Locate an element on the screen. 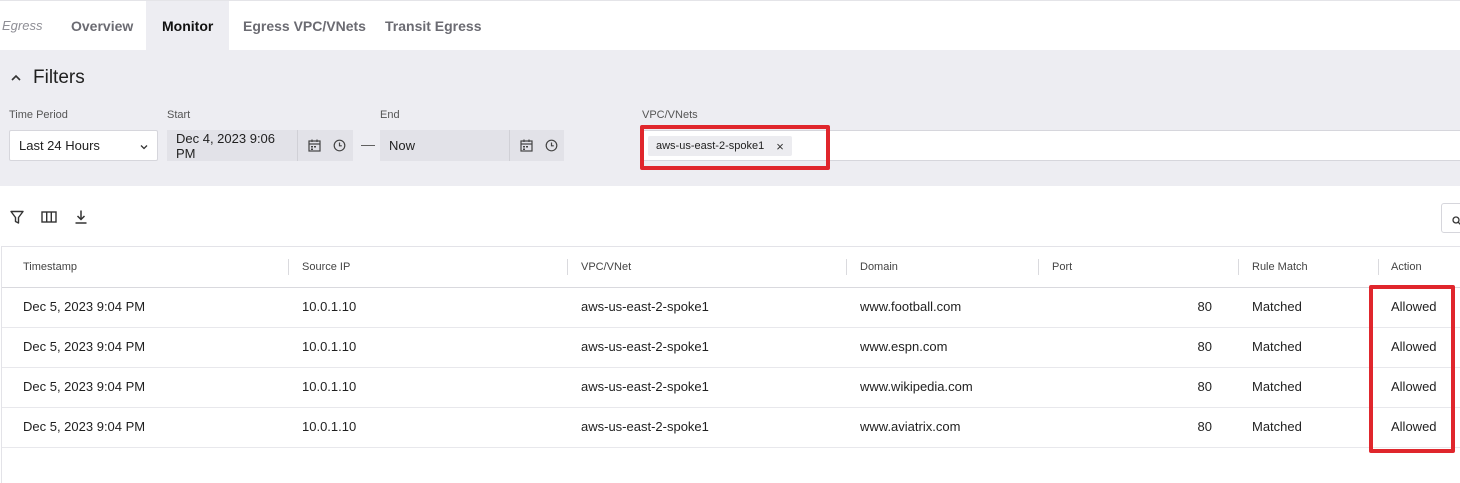  col-domain: Domain is located at coordinates (879, 267).